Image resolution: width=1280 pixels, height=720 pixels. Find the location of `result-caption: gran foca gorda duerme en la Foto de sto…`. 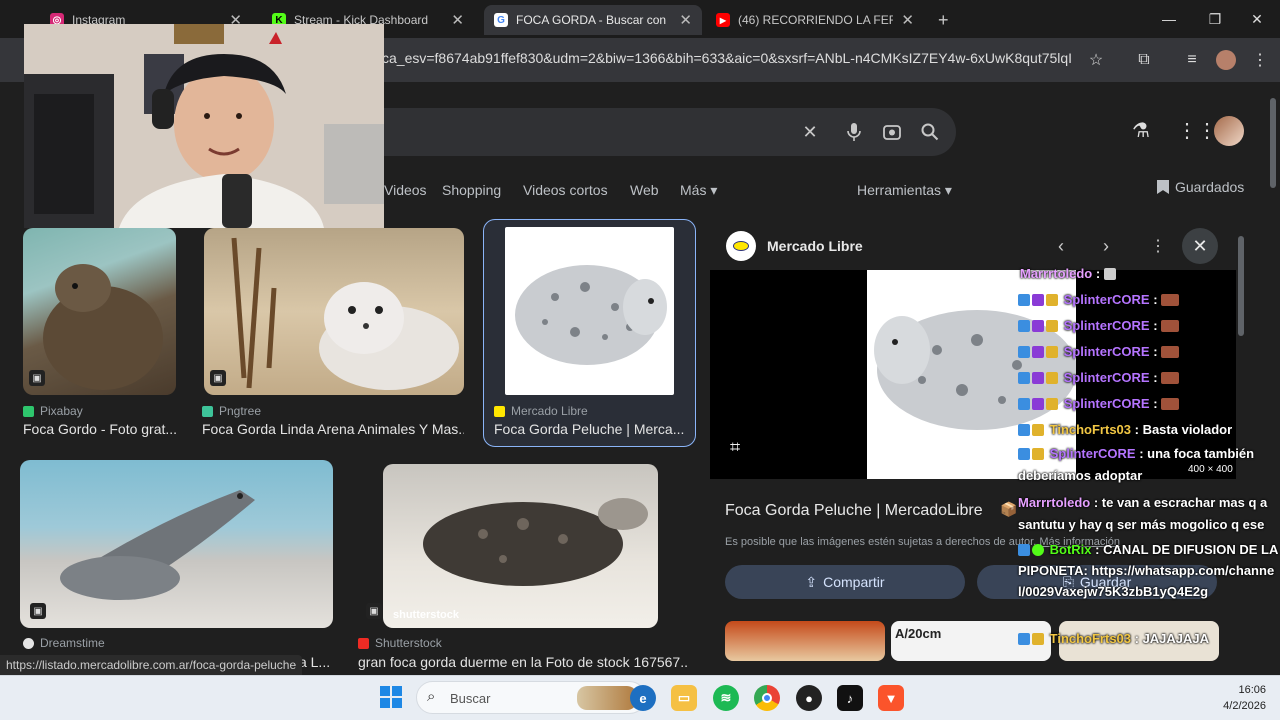

result-caption: gran foca gorda duerme en la Foto de sto… is located at coordinates (523, 662).